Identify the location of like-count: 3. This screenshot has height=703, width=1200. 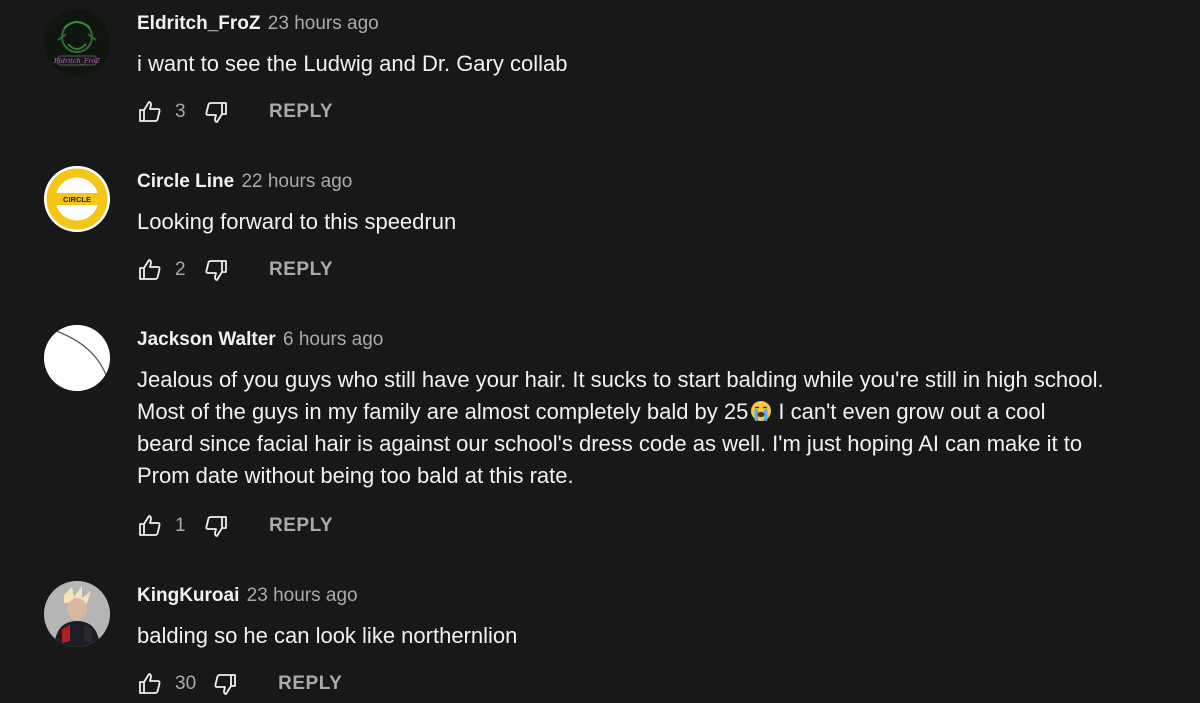
(180, 111).